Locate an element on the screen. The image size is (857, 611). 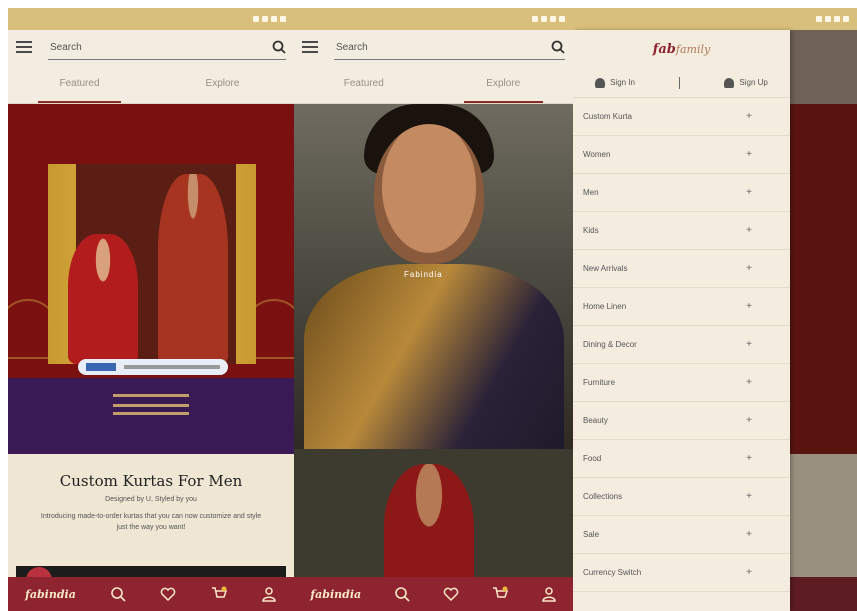
drawer-item-food: Food + is located at coordinates (681, 459).